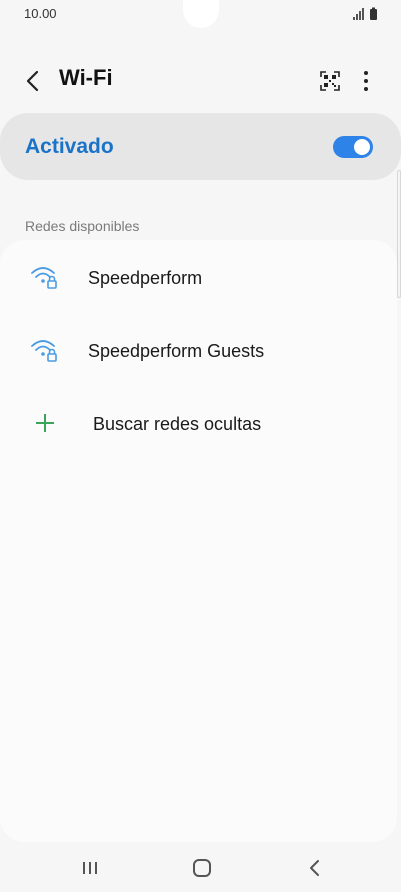  I want to click on network-row: Speedperform Guests, so click(198, 350).